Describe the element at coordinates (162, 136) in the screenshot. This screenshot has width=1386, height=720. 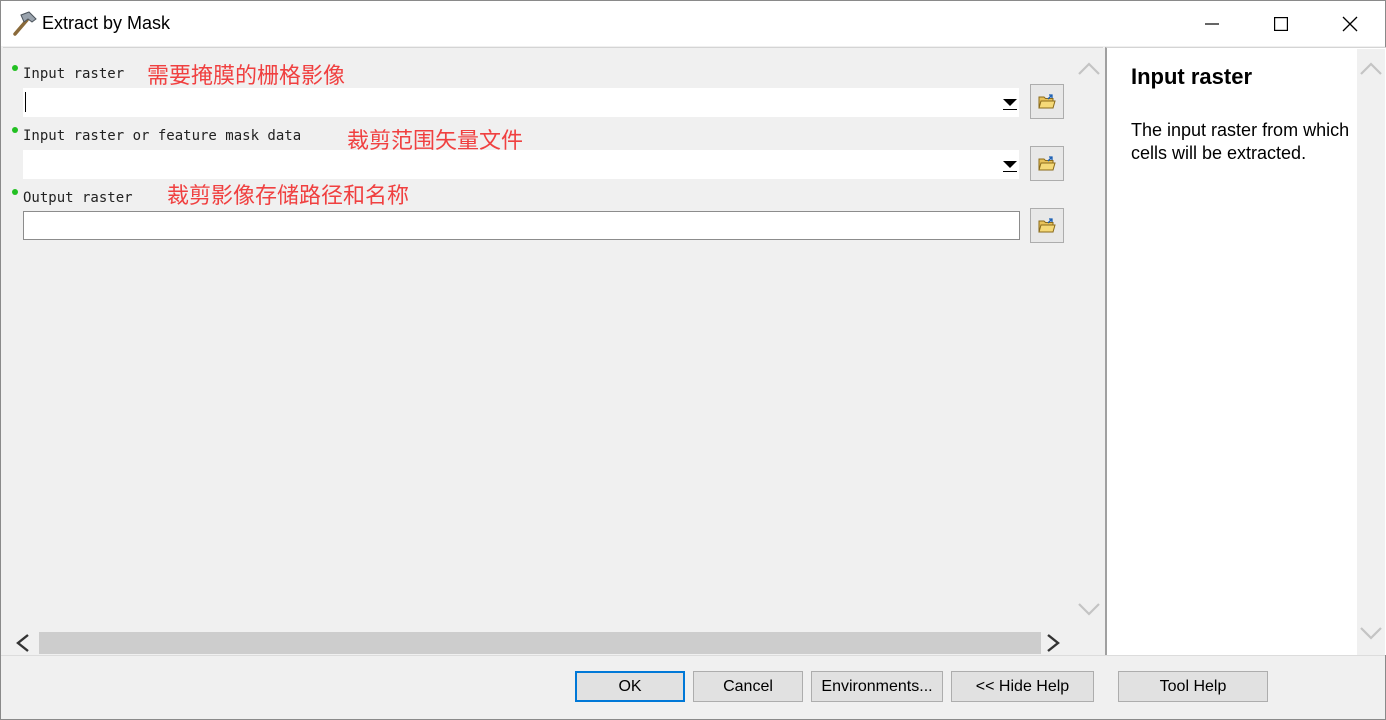
I see `mask-data-label: Input raster or feature mask data` at that location.